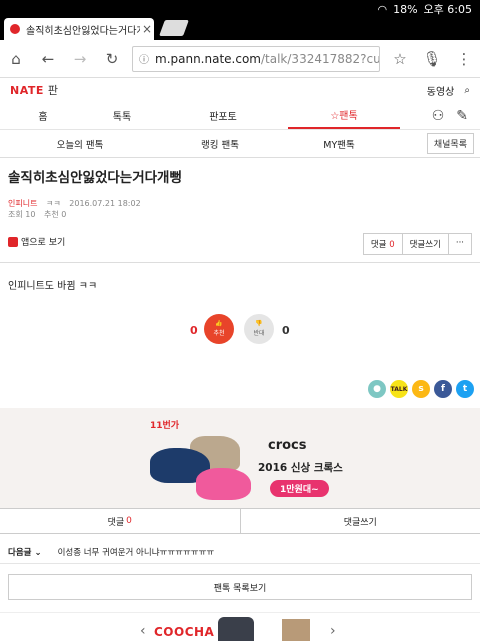  I want to click on downvote-label: 반대, so click(259, 334).